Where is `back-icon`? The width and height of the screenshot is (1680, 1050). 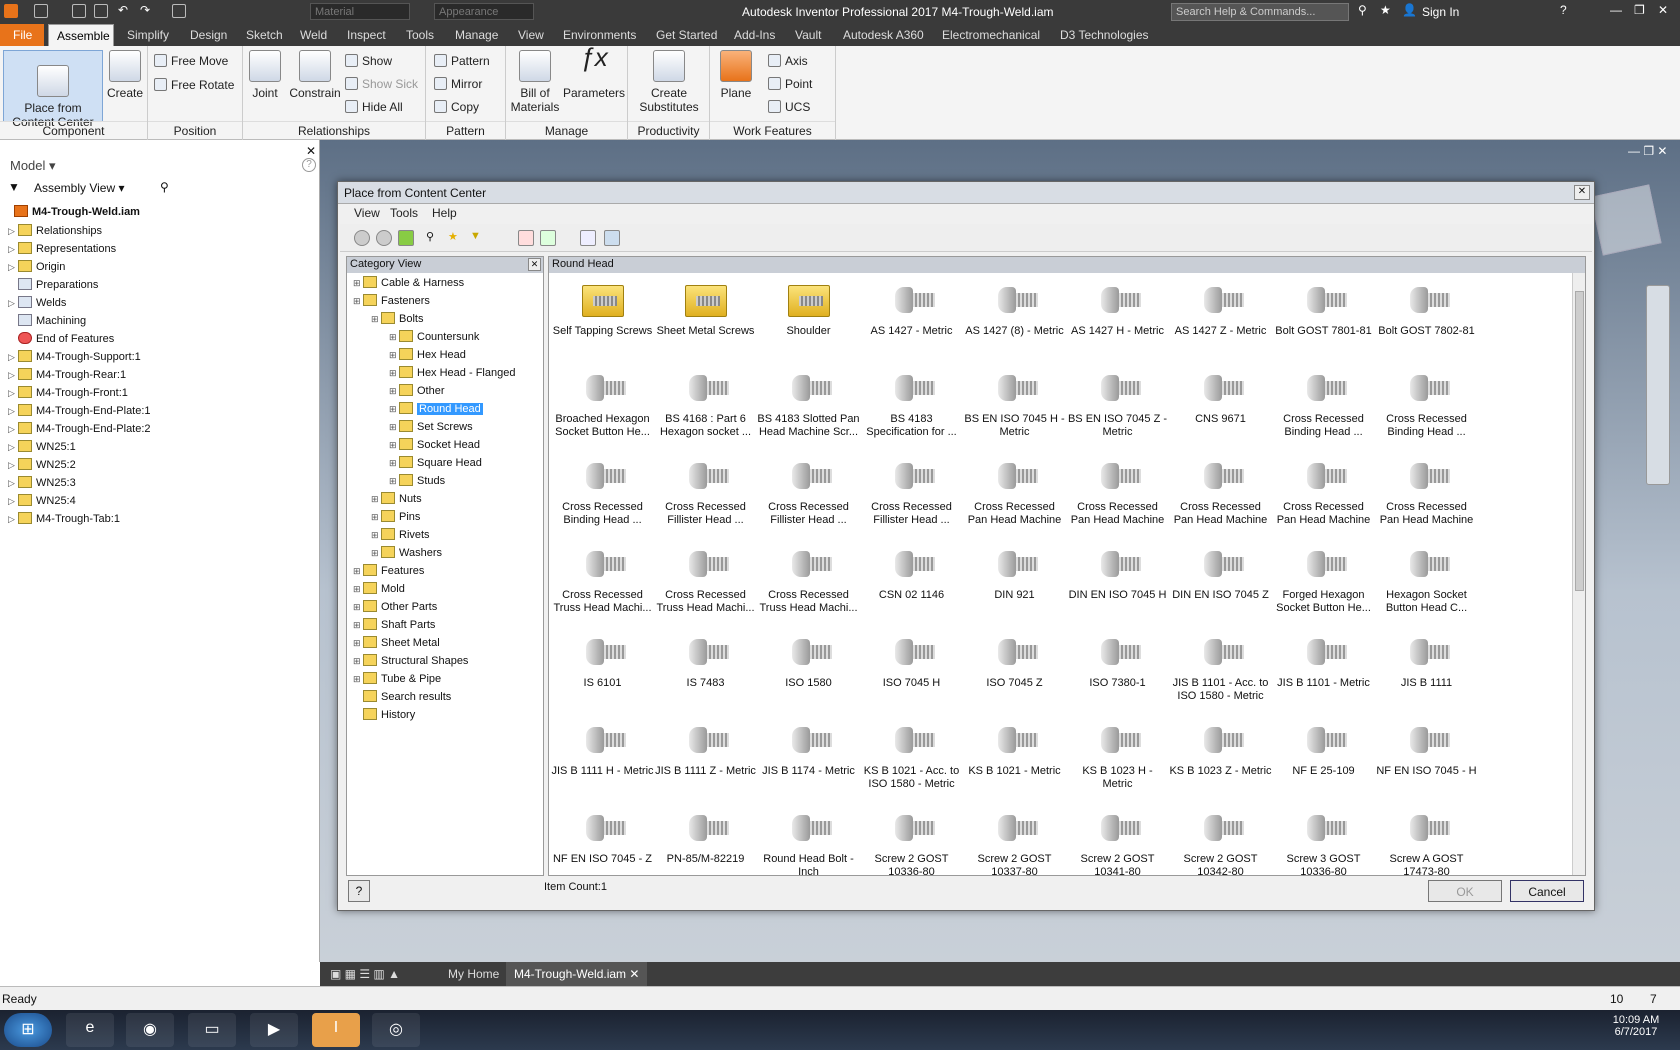
back-icon is located at coordinates (362, 238).